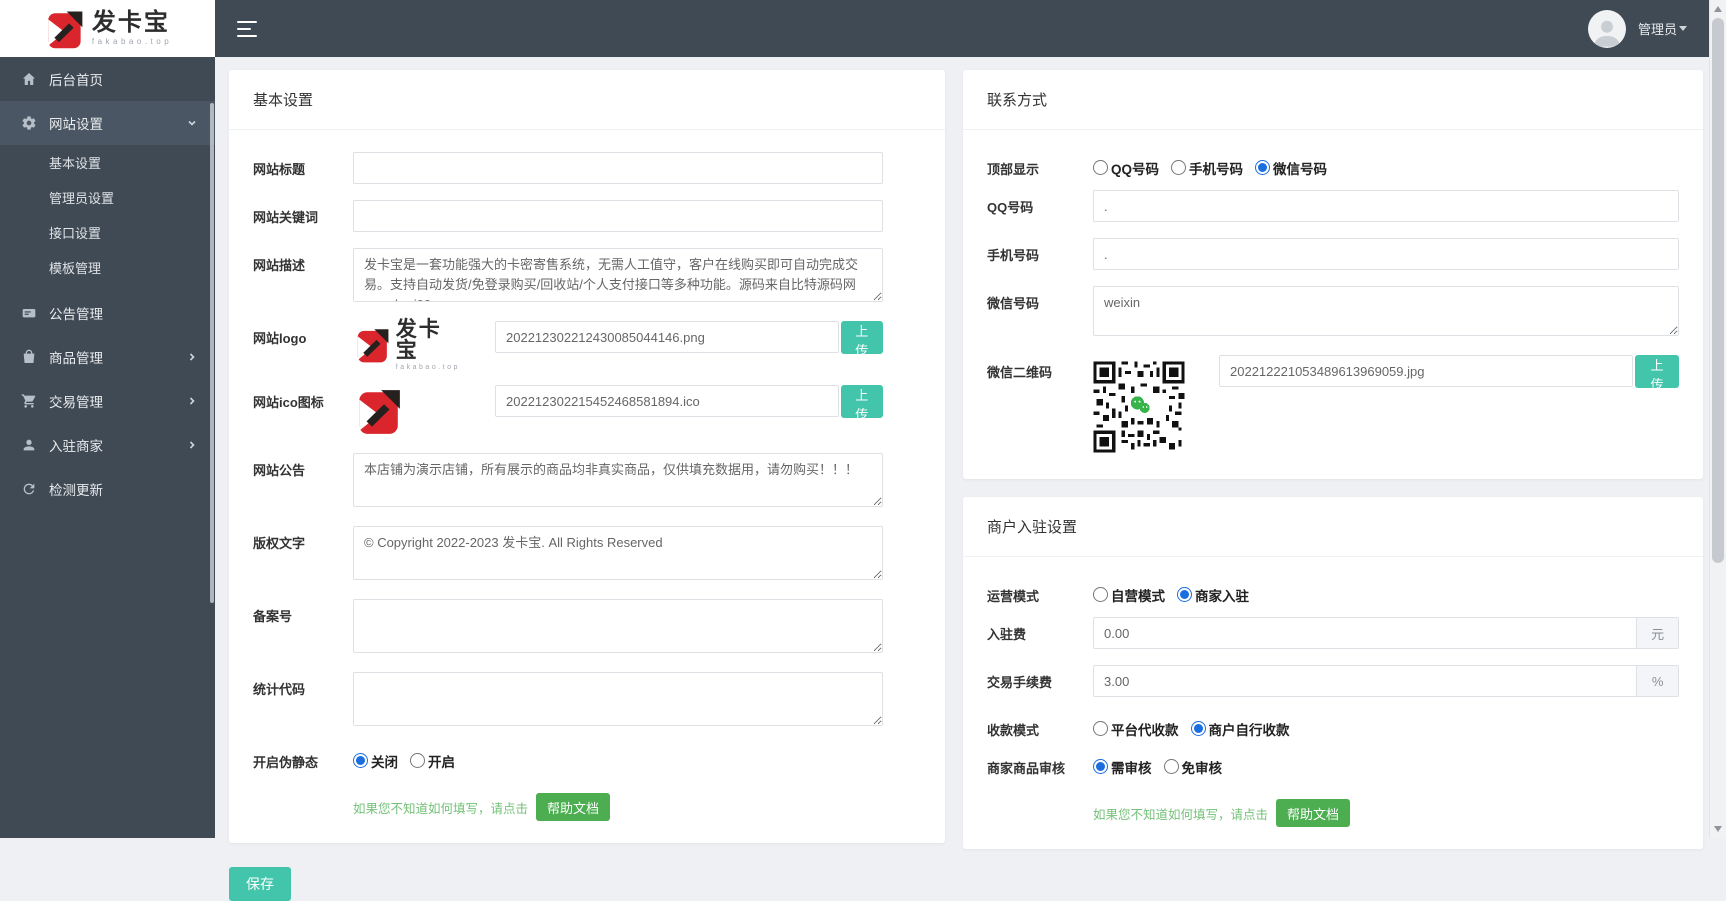 The height and width of the screenshot is (901, 1726). What do you see at coordinates (587, 100) in the screenshot?
I see `basic-settings-title: 基本设置` at bounding box center [587, 100].